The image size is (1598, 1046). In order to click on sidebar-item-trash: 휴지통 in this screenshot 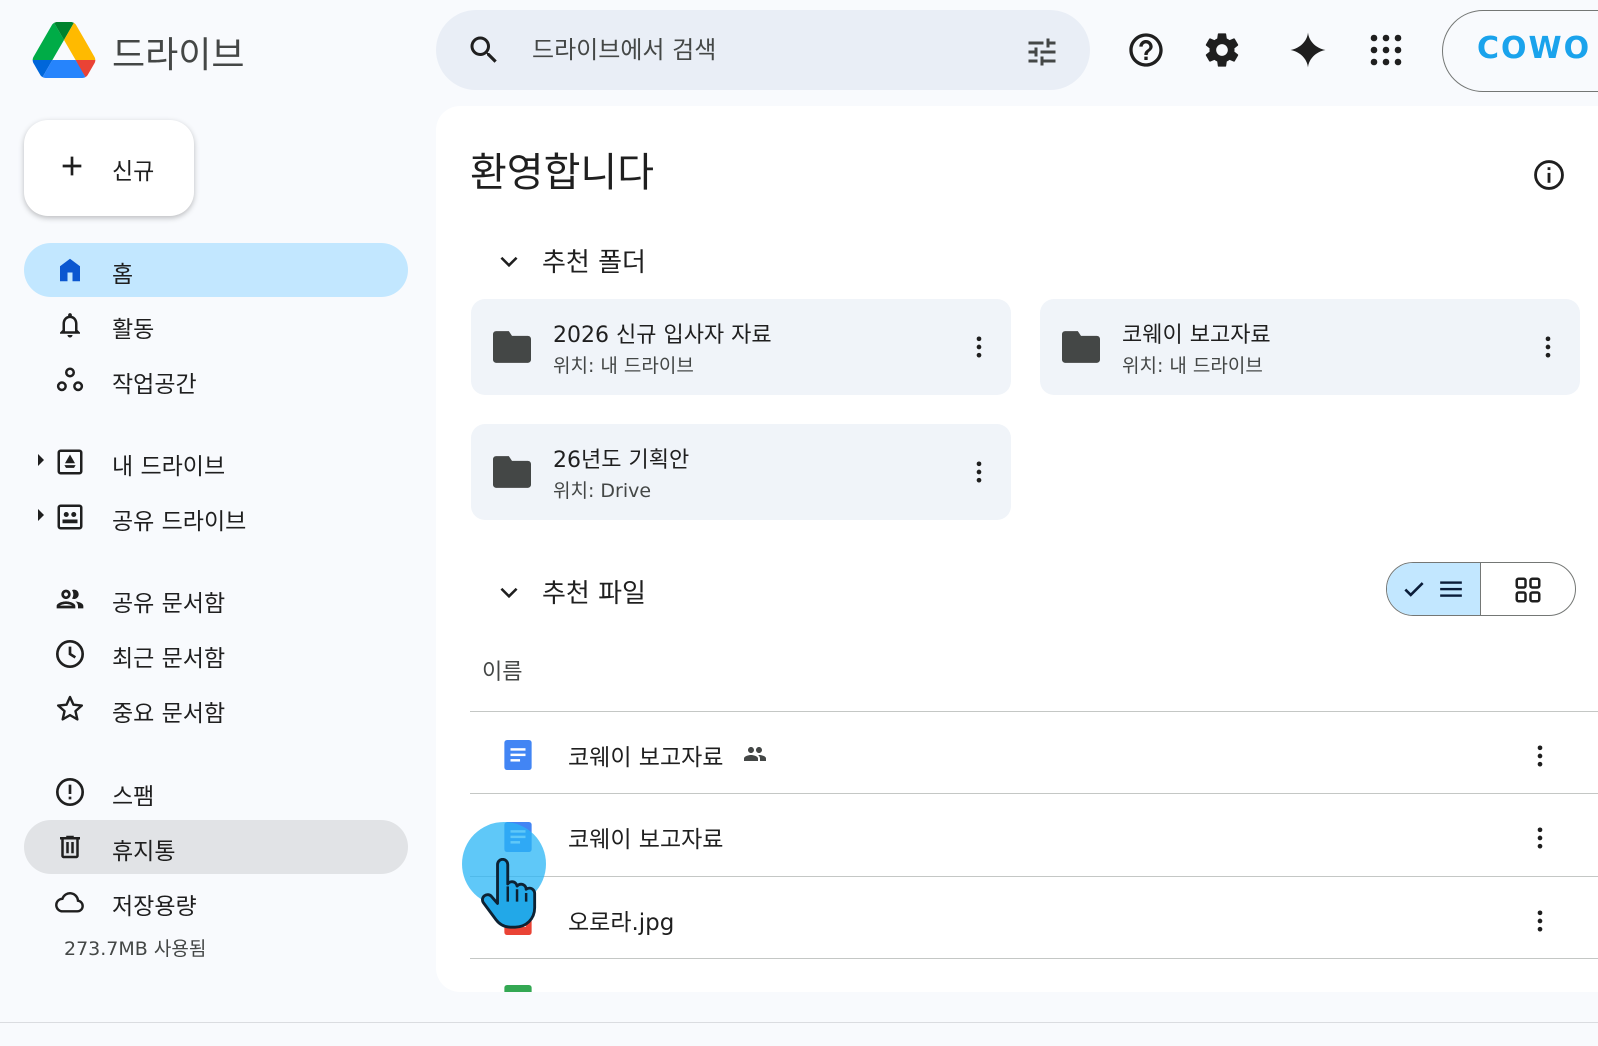, I will do `click(216, 847)`.